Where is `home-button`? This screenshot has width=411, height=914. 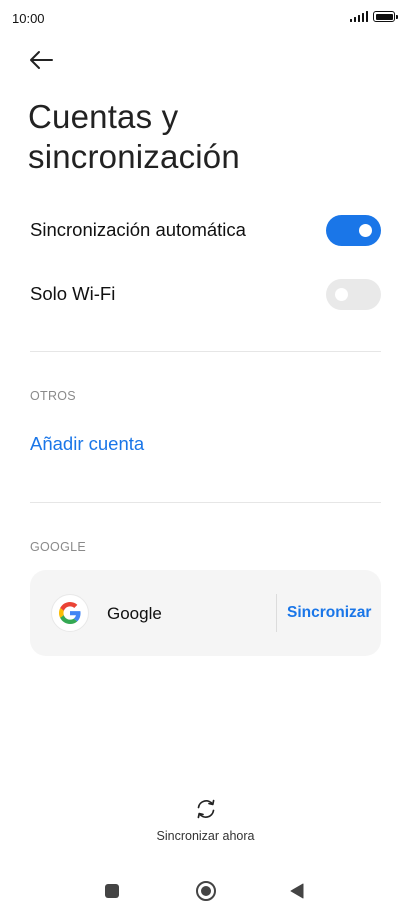
home-button is located at coordinates (206, 891).